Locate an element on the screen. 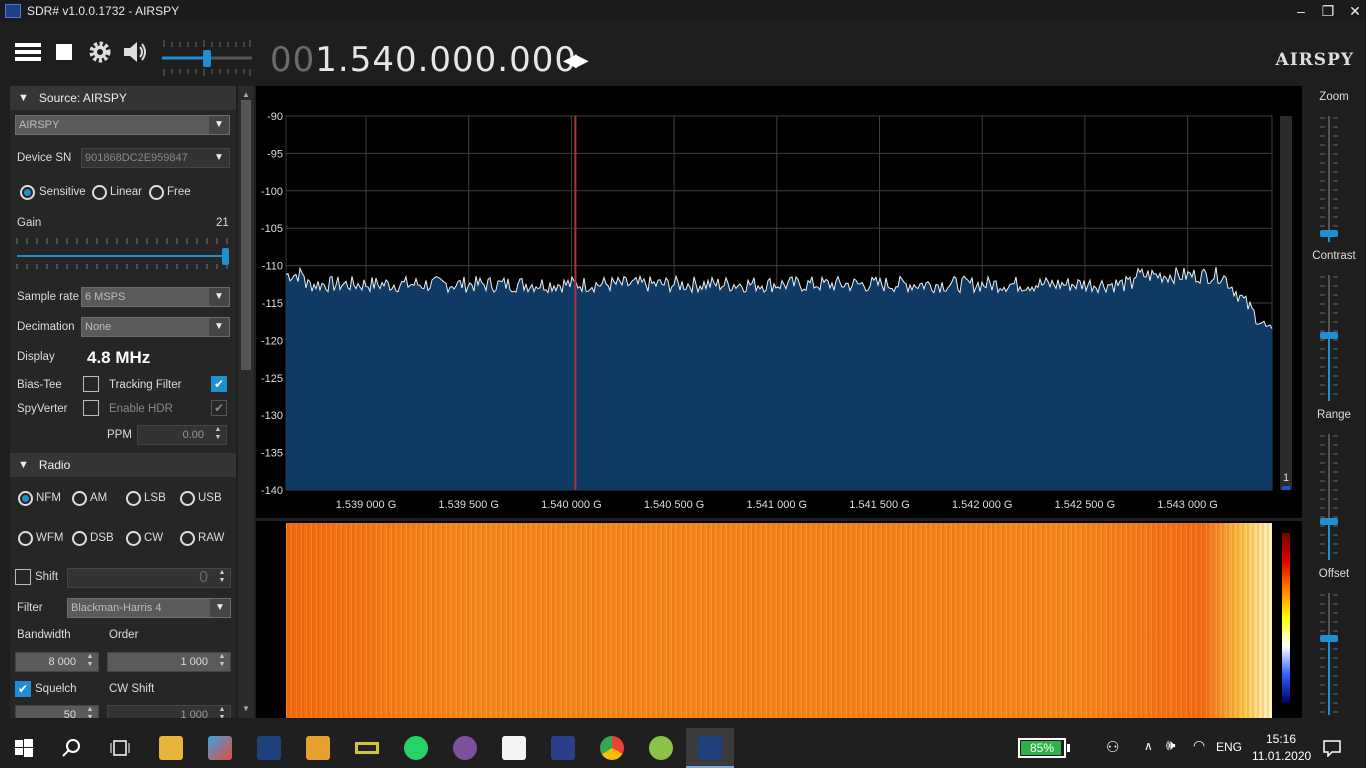 The width and height of the screenshot is (1366, 768). tracking-filter-checkbox: ✔ is located at coordinates (219, 384).